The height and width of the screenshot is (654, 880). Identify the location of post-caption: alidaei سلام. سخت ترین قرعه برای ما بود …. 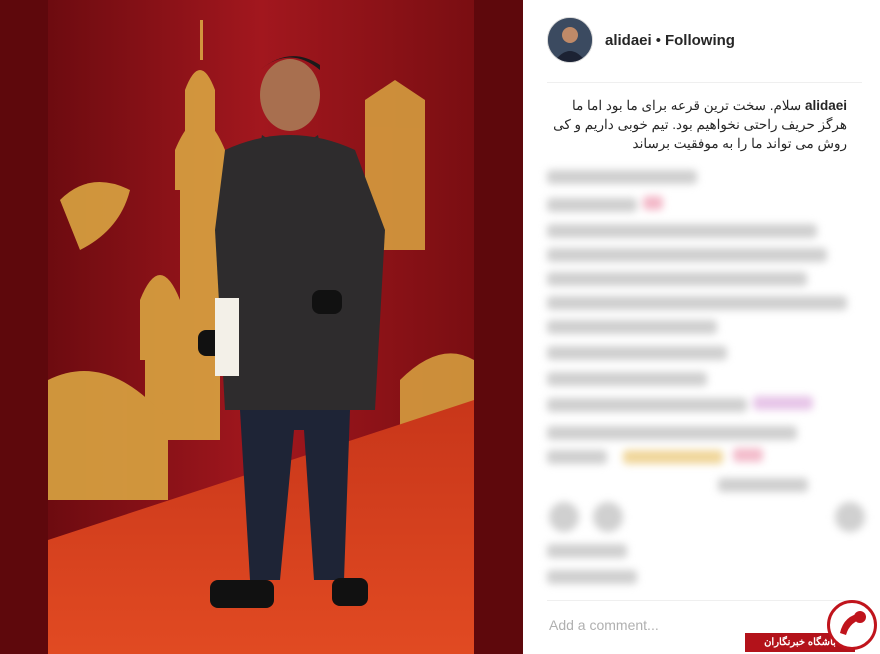
(697, 124).